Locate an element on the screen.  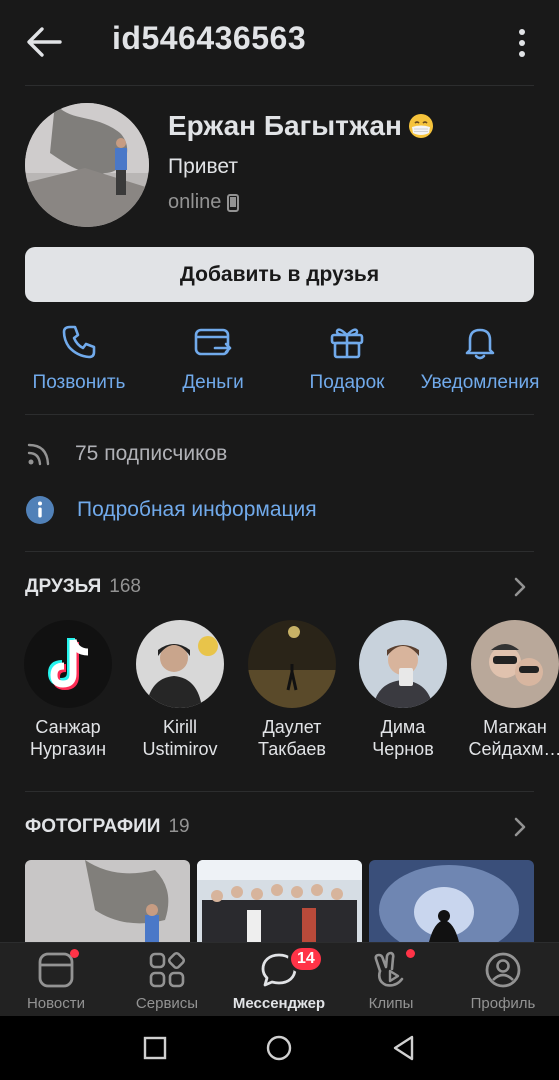
friend-item: Санжар Нургазин is located at coordinates (68, 690).